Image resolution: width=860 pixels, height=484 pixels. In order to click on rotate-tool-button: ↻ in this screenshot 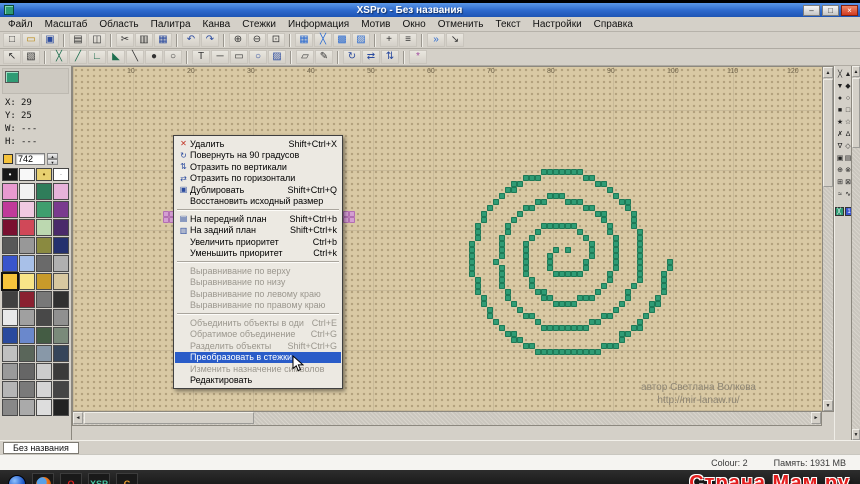, I will do `click(352, 57)`.